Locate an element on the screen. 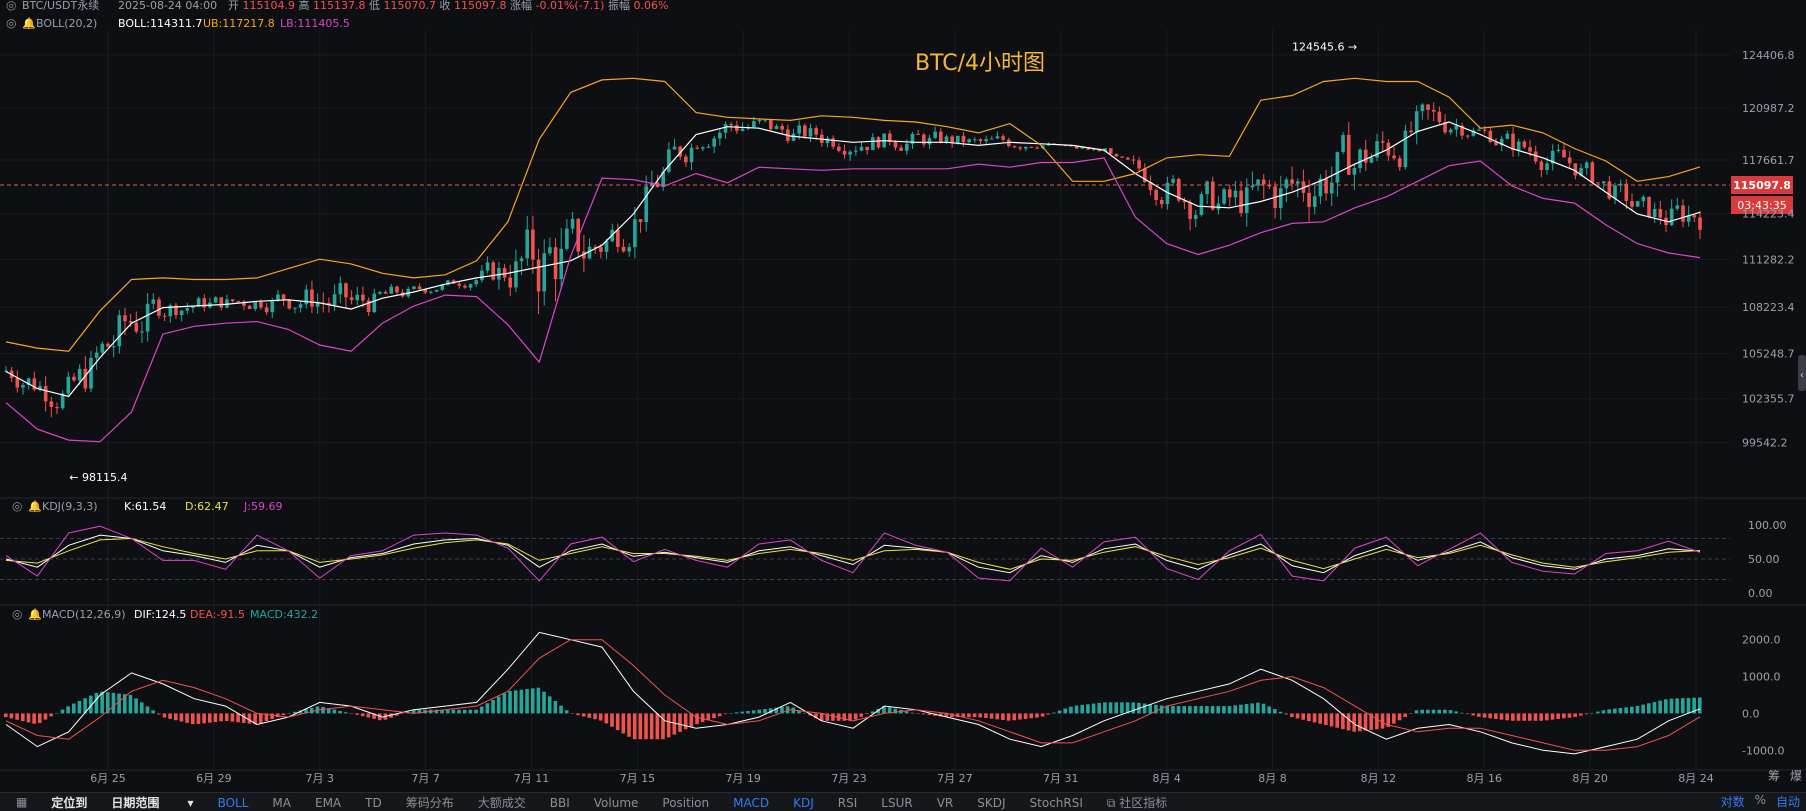 This screenshot has height=811, width=1806. indicator-button-ma: MA is located at coordinates (281, 803).